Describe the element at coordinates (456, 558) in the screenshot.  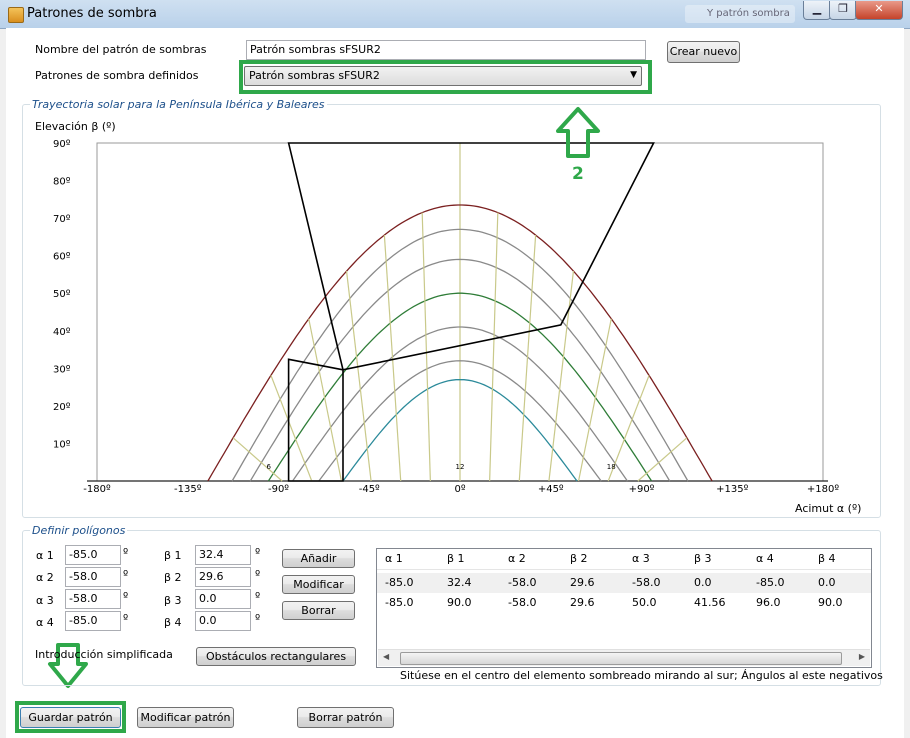
I see `col-header: β 1` at that location.